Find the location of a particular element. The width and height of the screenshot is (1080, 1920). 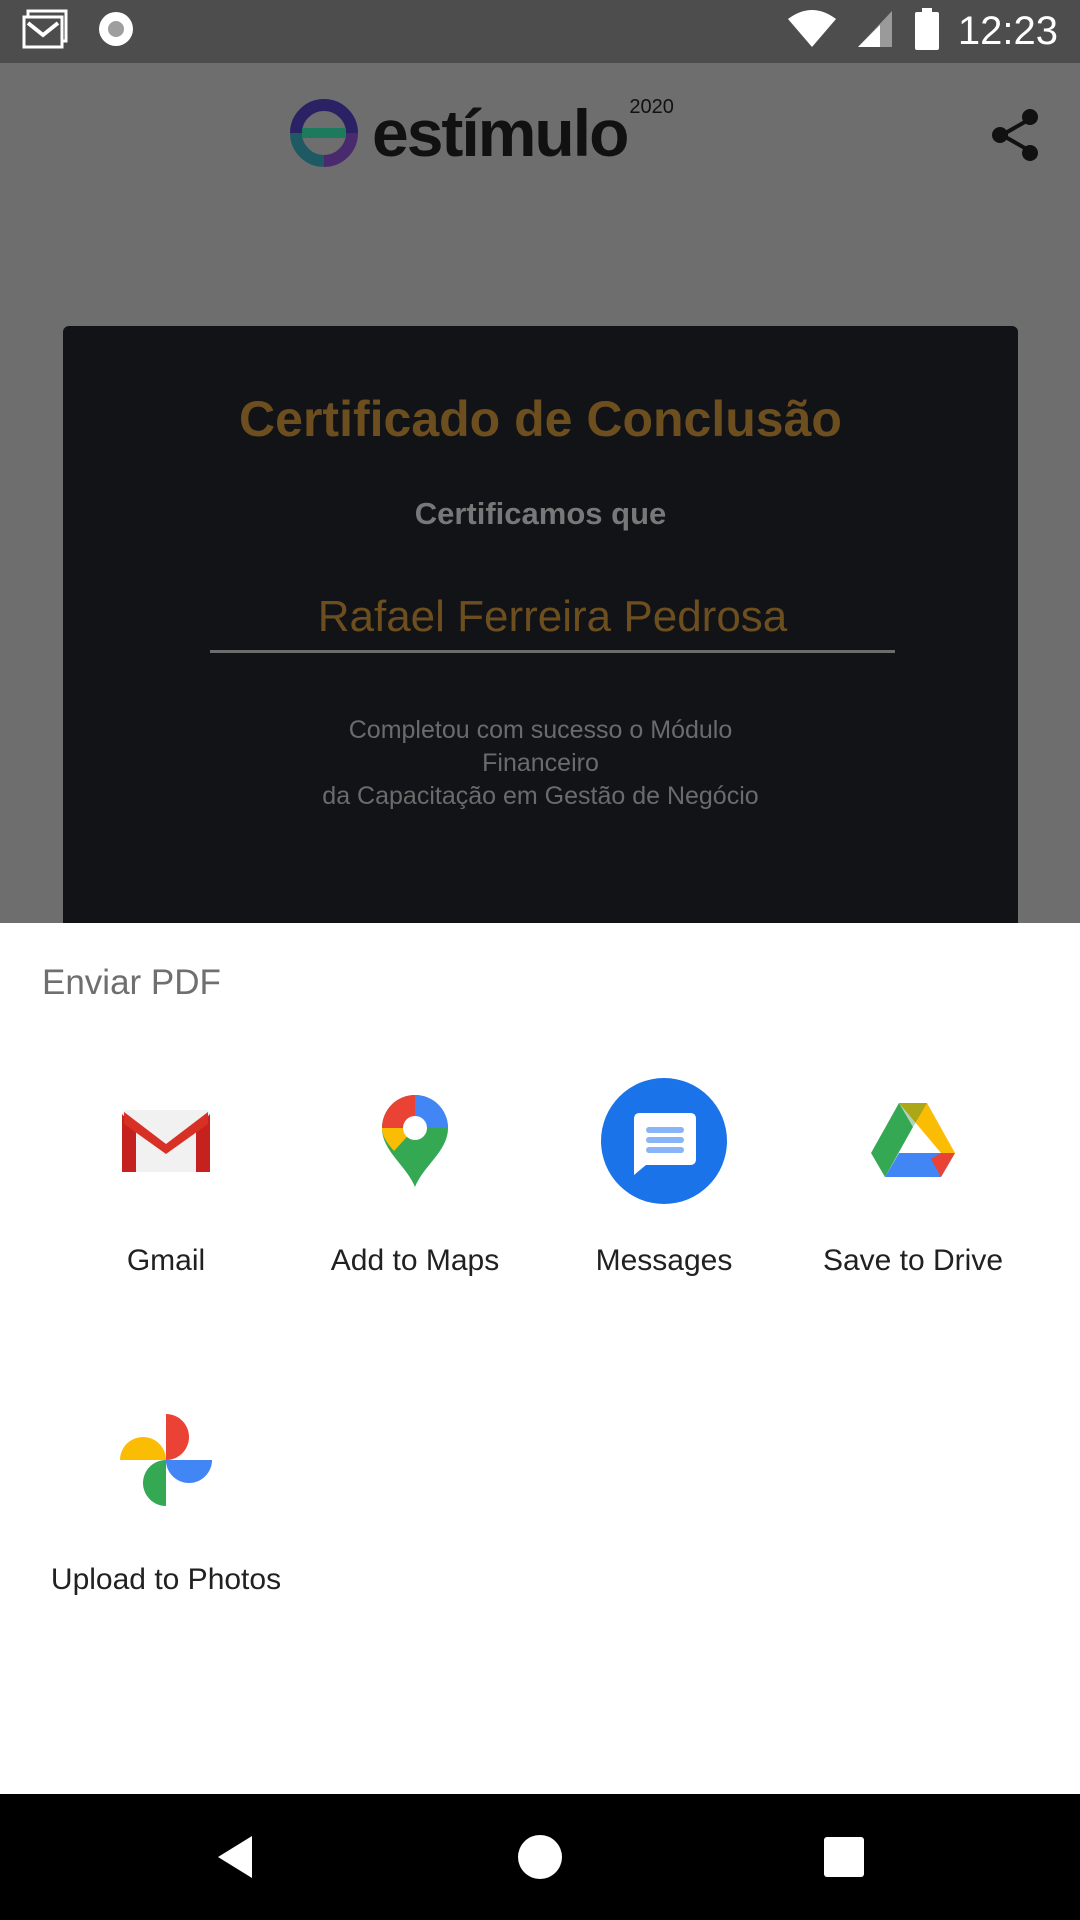

recents-icon is located at coordinates (844, 1857).